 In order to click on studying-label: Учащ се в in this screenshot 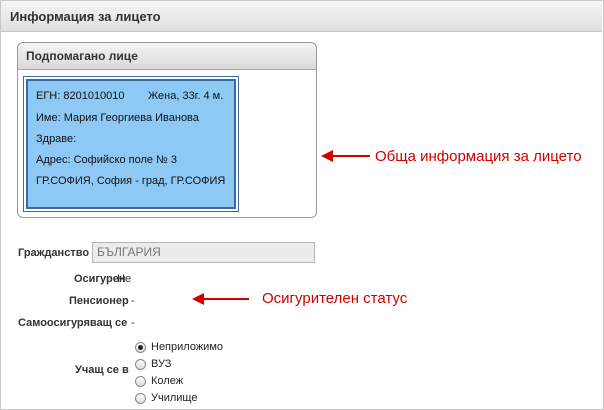, I will do `click(102, 370)`.